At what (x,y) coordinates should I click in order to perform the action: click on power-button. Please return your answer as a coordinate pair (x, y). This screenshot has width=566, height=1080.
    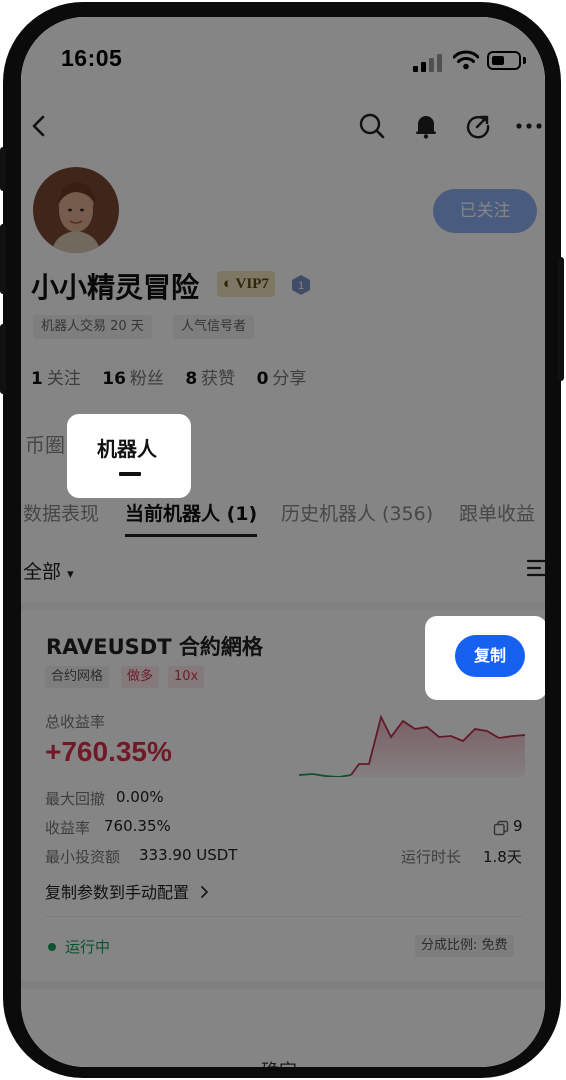
    Looking at the image, I should click on (561, 319).